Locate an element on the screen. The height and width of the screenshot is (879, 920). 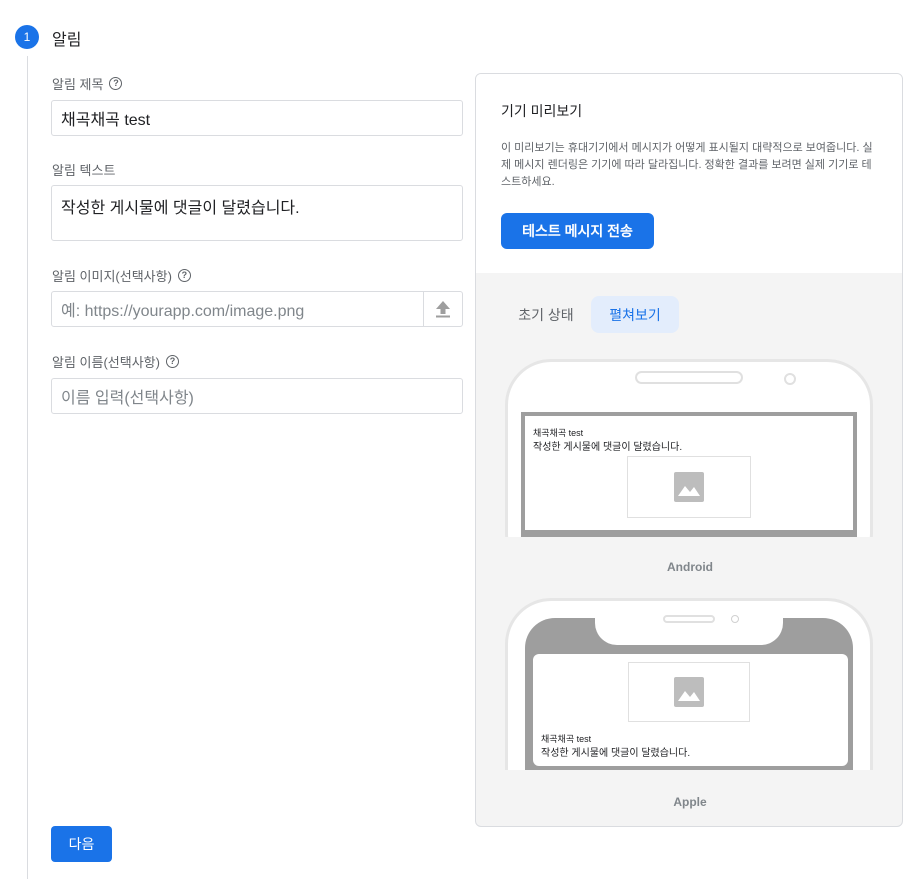
notification-text-input: 작성한 게시물에 댓글이 달렸습니다. is located at coordinates (257, 213).